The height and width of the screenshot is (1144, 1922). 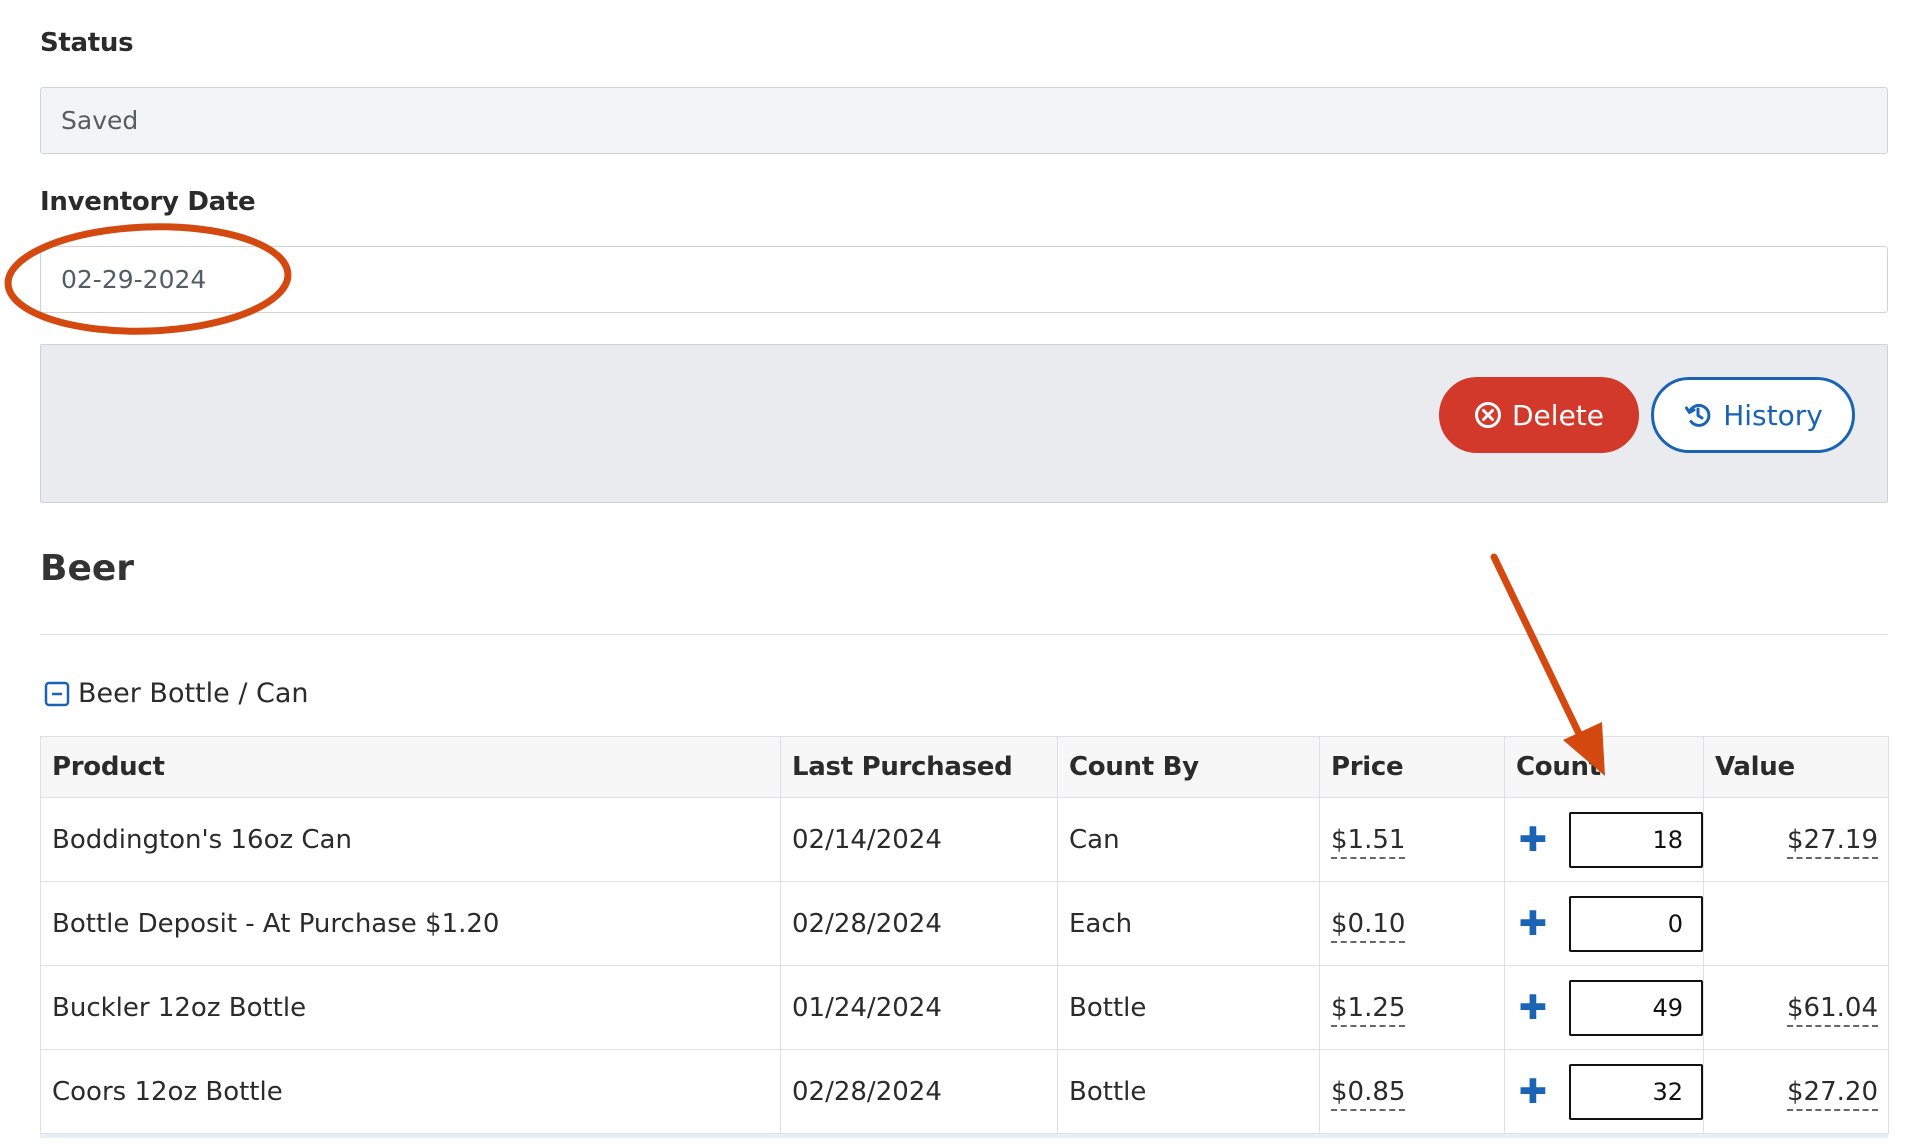 I want to click on status-value: Saved, so click(x=100, y=120).